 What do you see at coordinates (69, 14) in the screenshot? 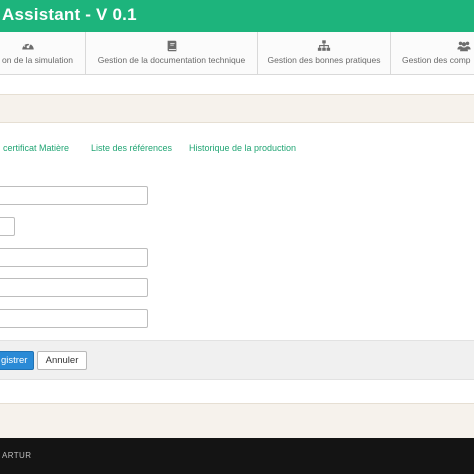
I see `app-title: Assistant - V 0.1` at bounding box center [69, 14].